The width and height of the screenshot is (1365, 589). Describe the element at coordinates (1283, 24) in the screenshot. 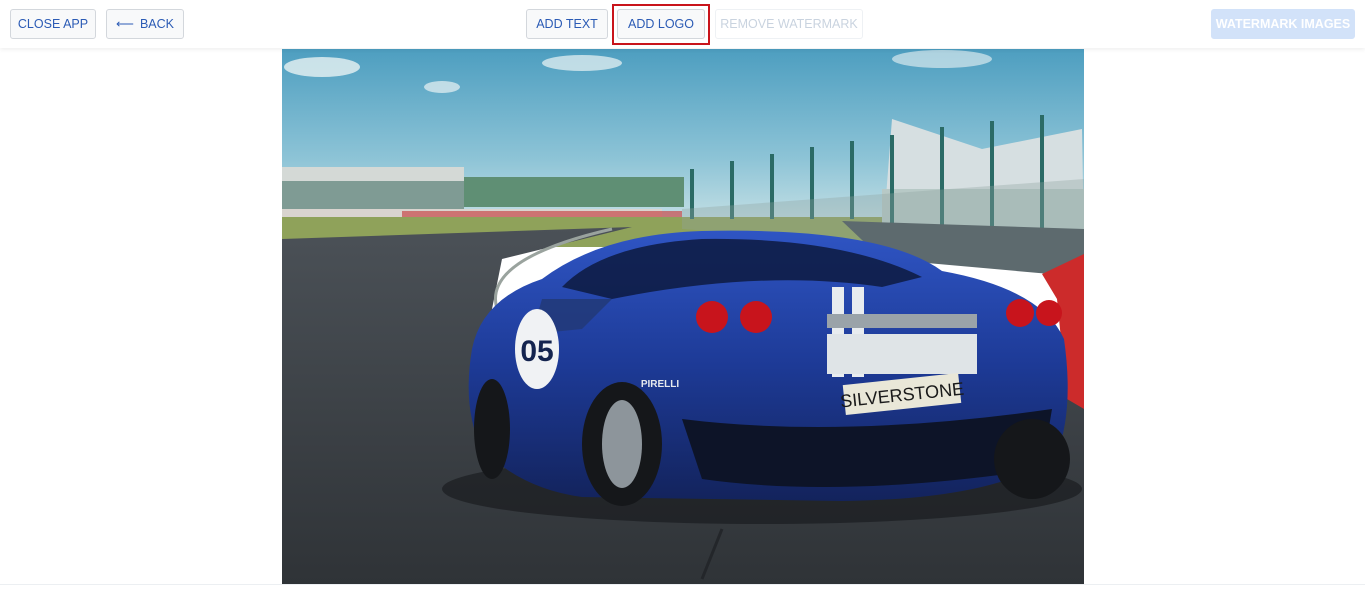

I see `watermark-images-button: WATERMARK IMAGES` at that location.